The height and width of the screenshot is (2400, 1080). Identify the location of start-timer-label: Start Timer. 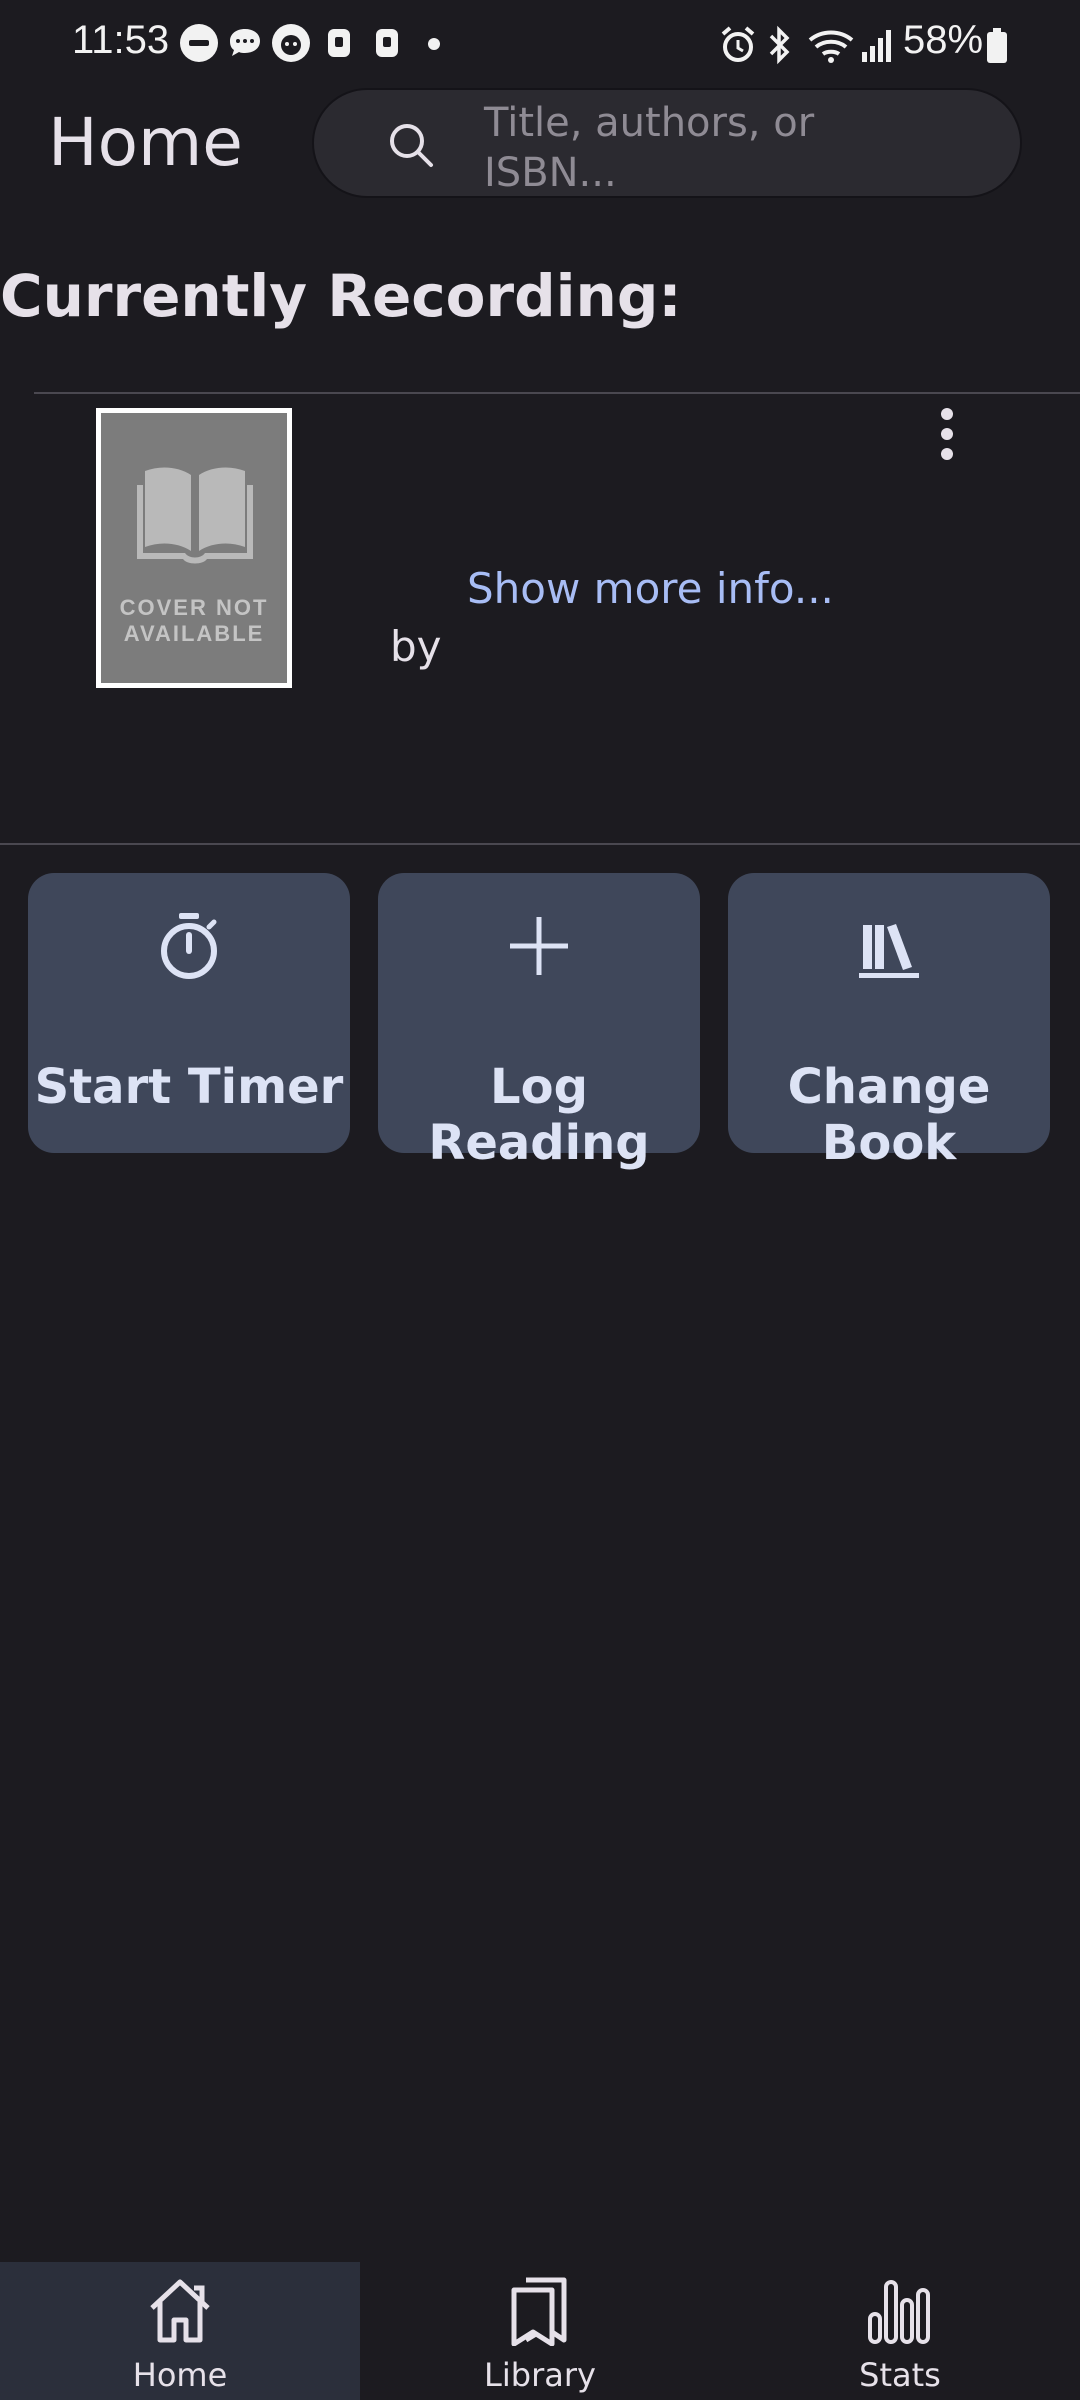
(189, 1087).